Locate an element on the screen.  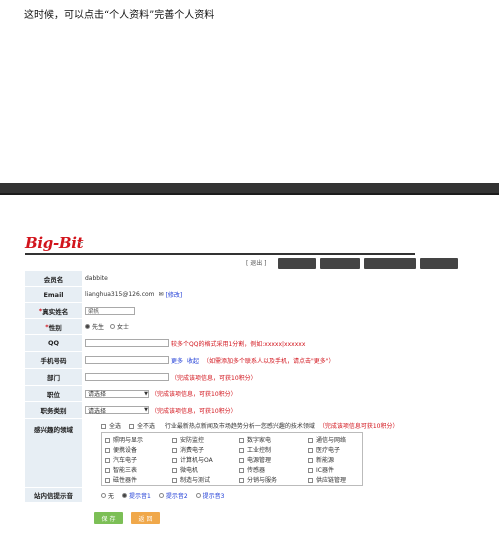
interest-item: 新能源 is located at coordinates (321, 459).